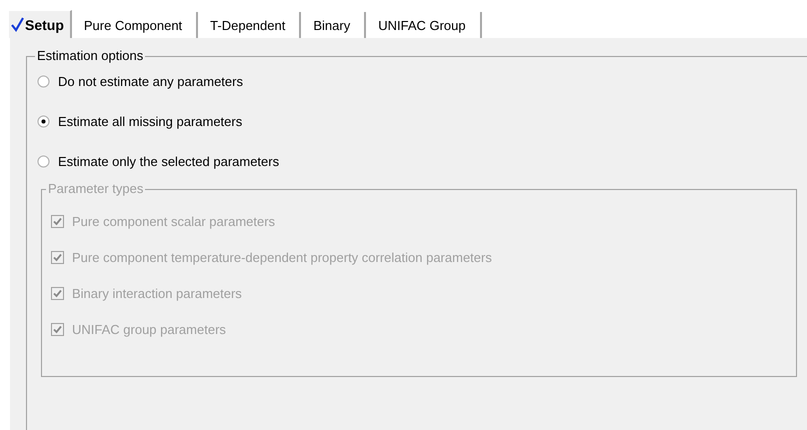 The image size is (807, 430). I want to click on checkbox-label: UNIFAC group parameters, so click(149, 329).